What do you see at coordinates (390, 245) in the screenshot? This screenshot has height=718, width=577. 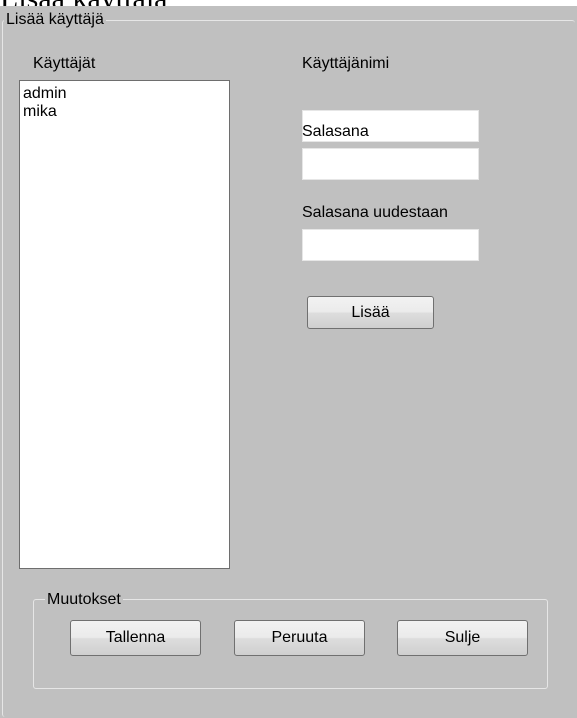 I see `password-again-field` at bounding box center [390, 245].